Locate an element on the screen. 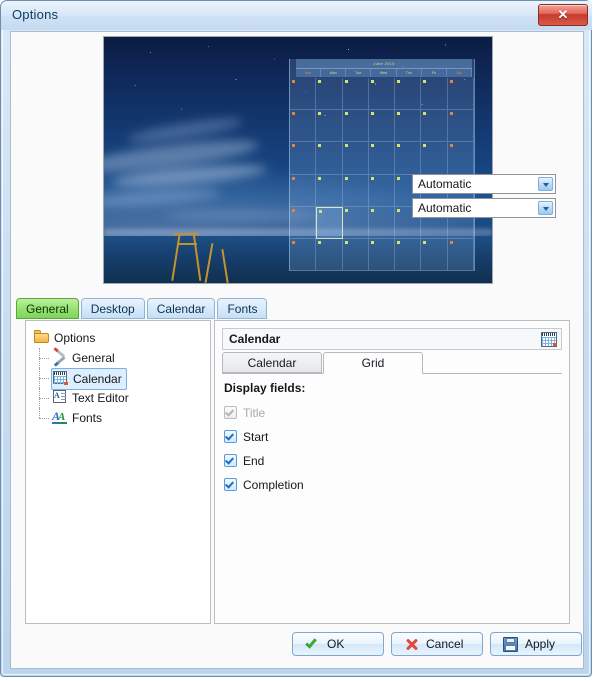 The width and height of the screenshot is (592, 677). detail-tab-strip: Calendar Grid is located at coordinates (392, 363).